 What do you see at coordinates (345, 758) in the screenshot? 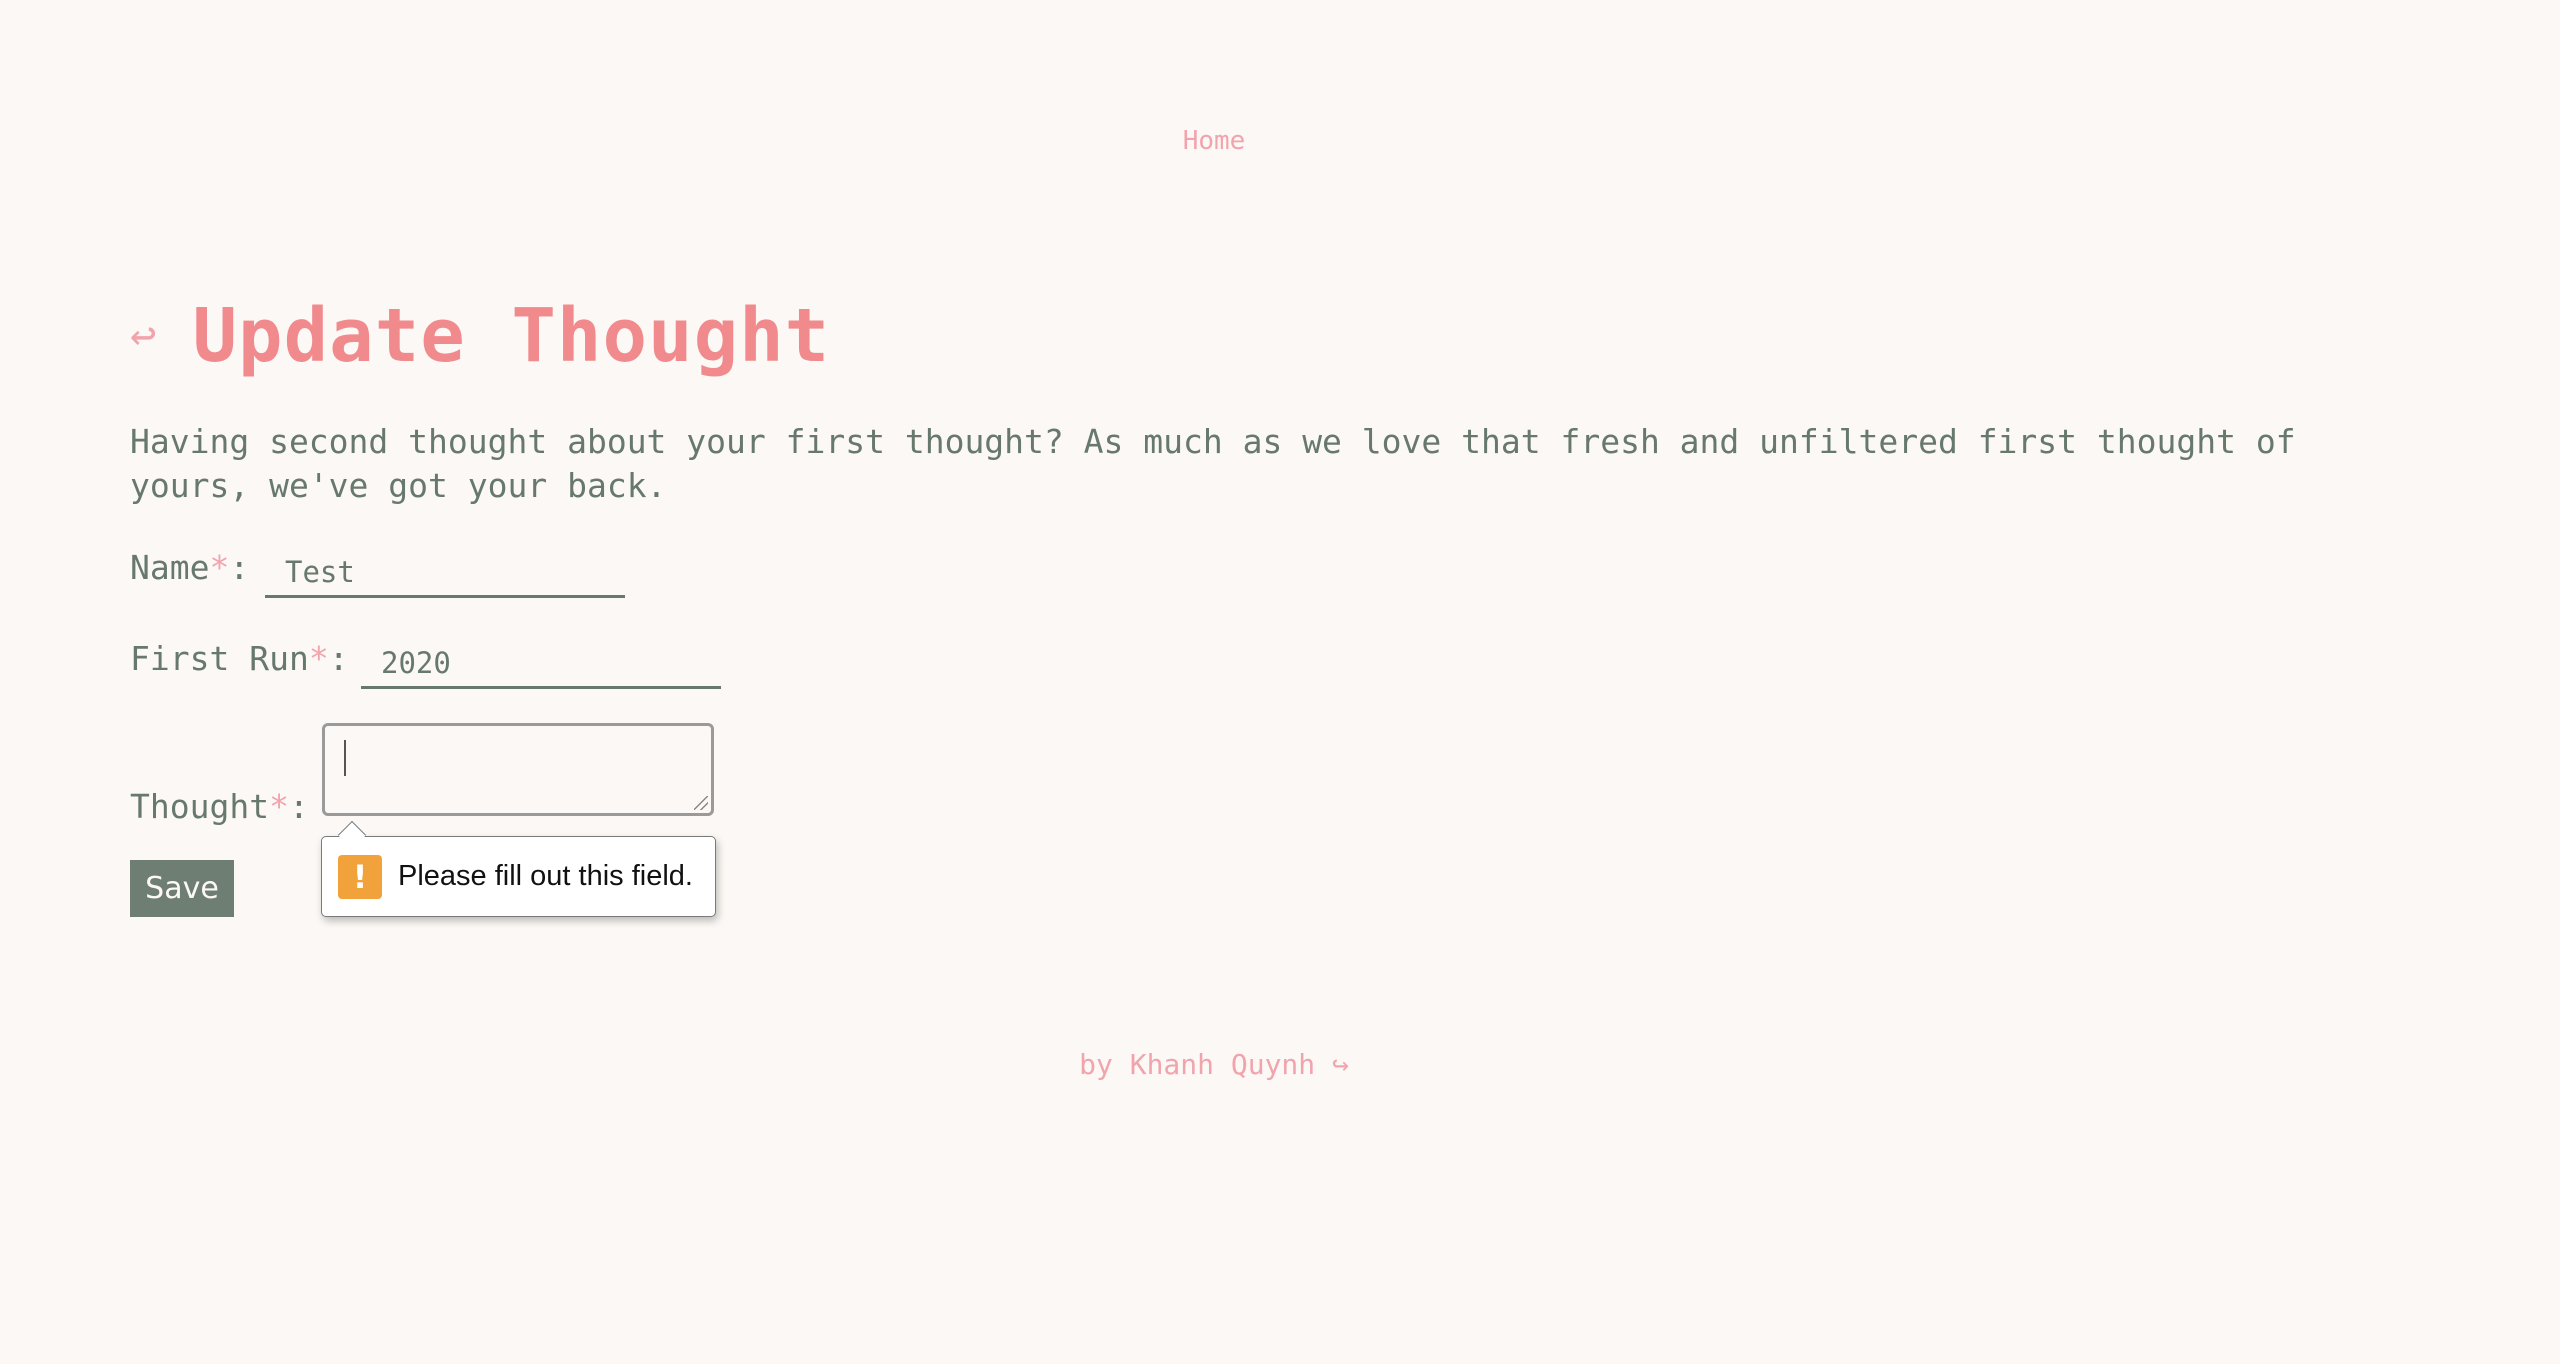
I see `text-caret` at bounding box center [345, 758].